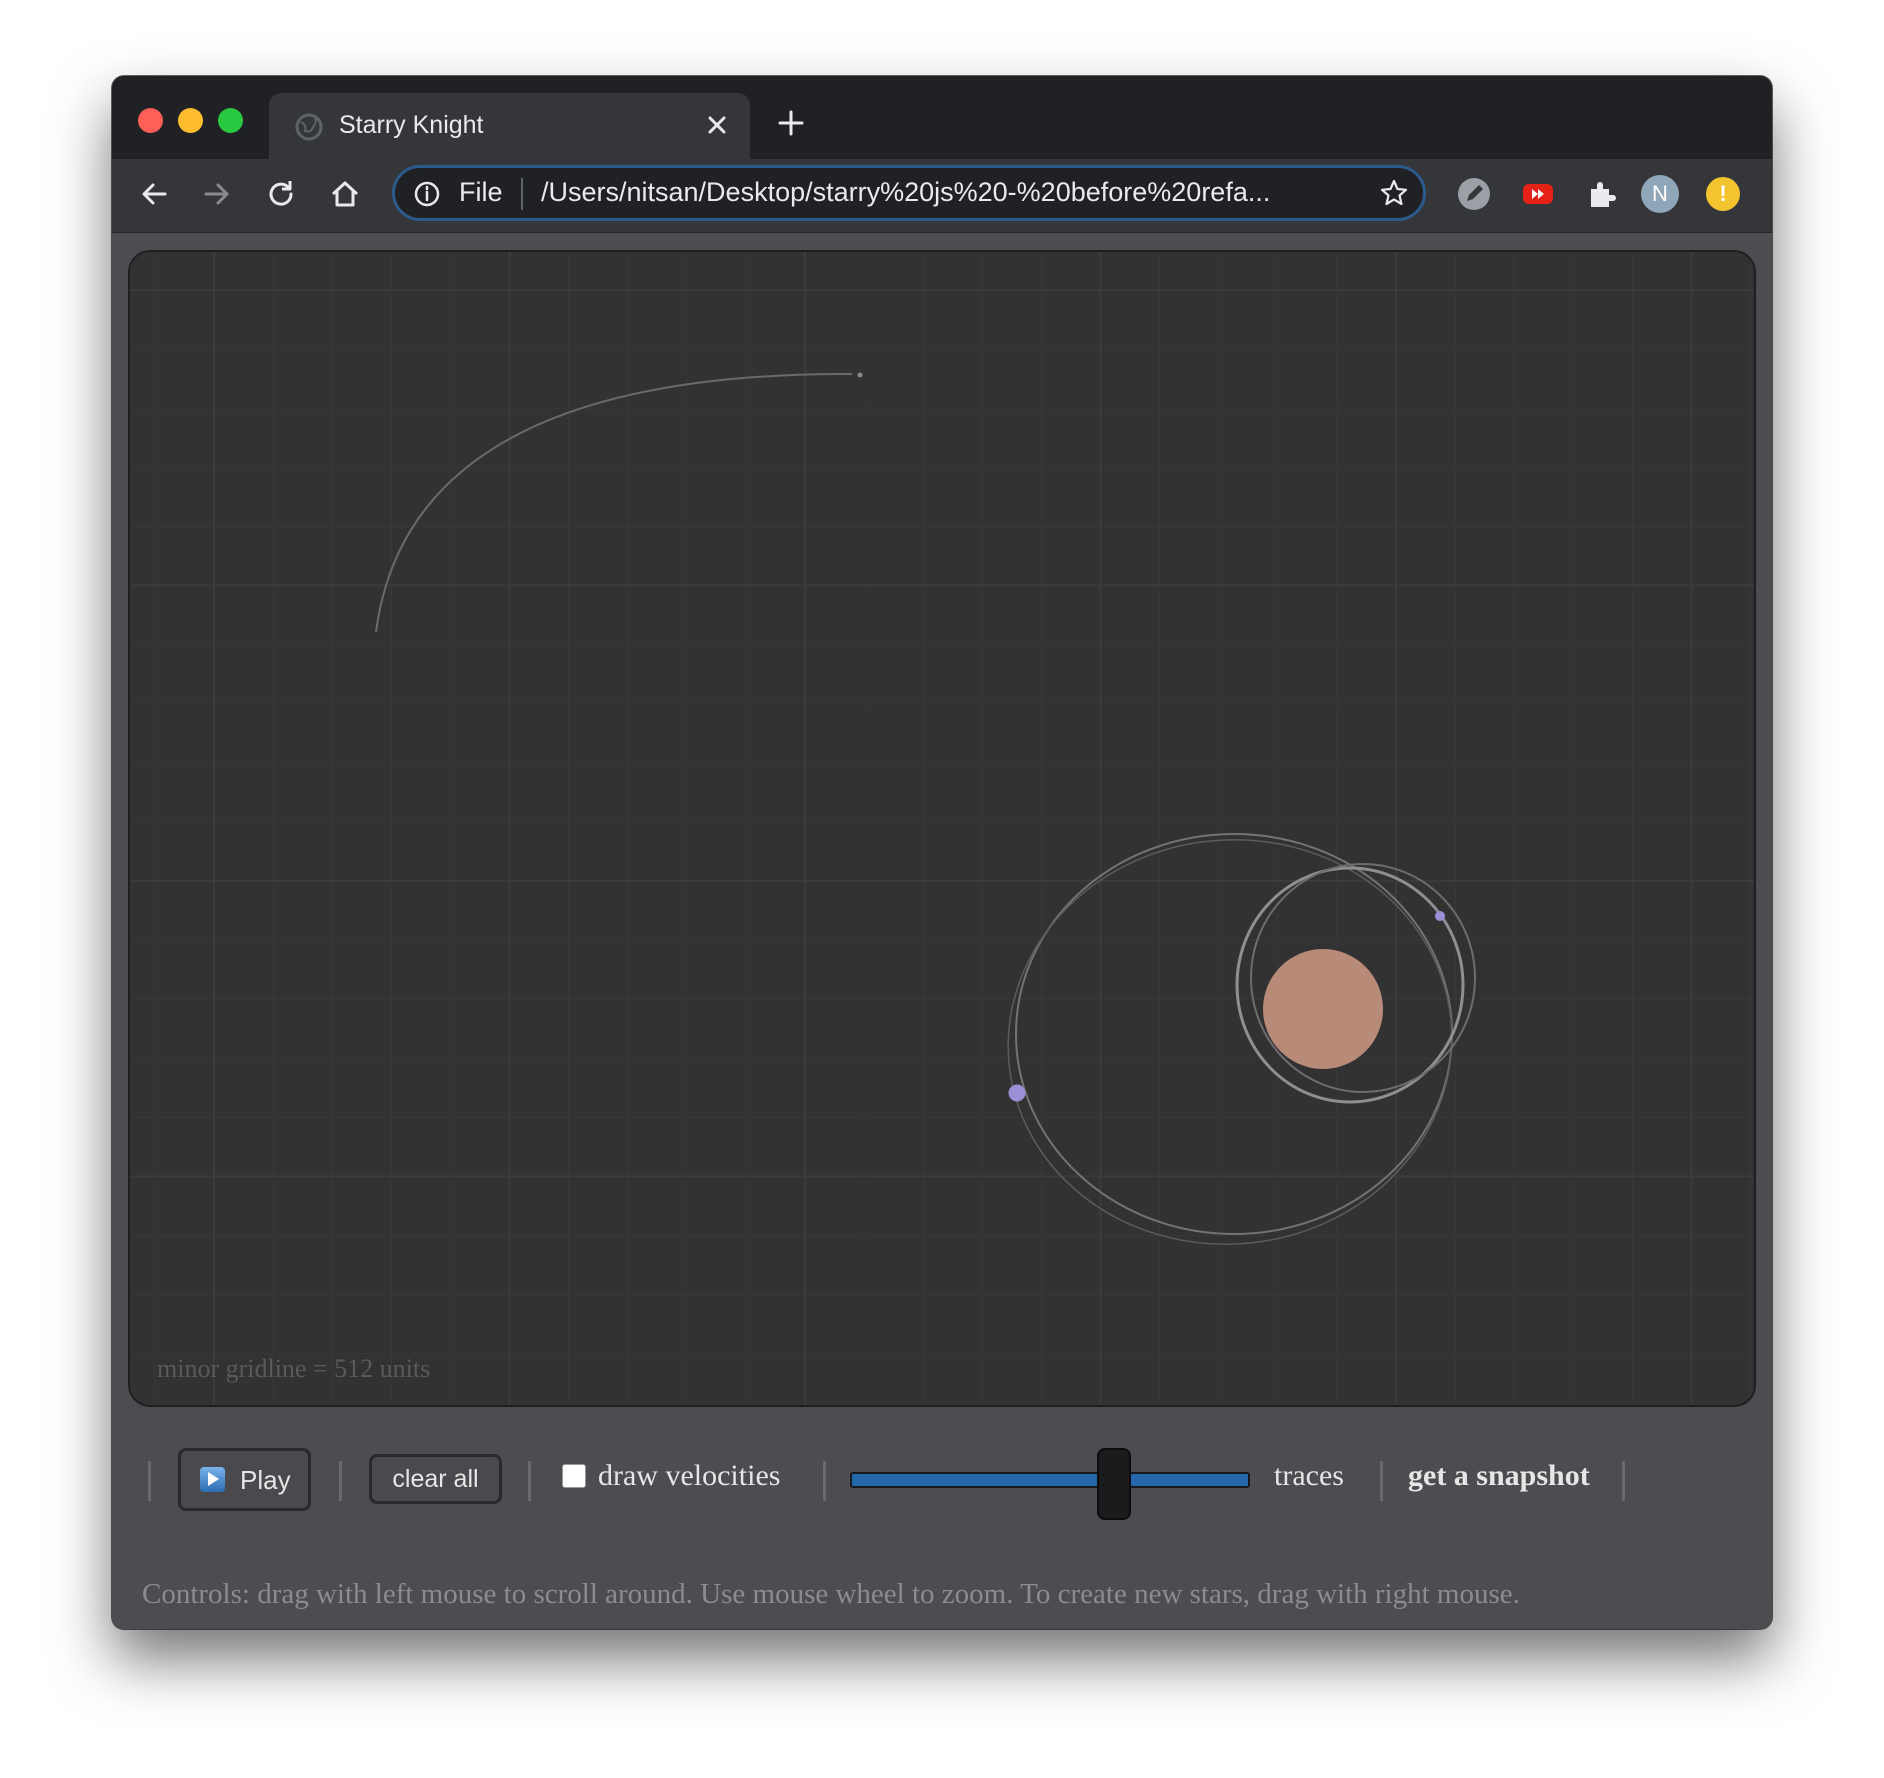  I want to click on orbit-trace-arc, so click(614, 502).